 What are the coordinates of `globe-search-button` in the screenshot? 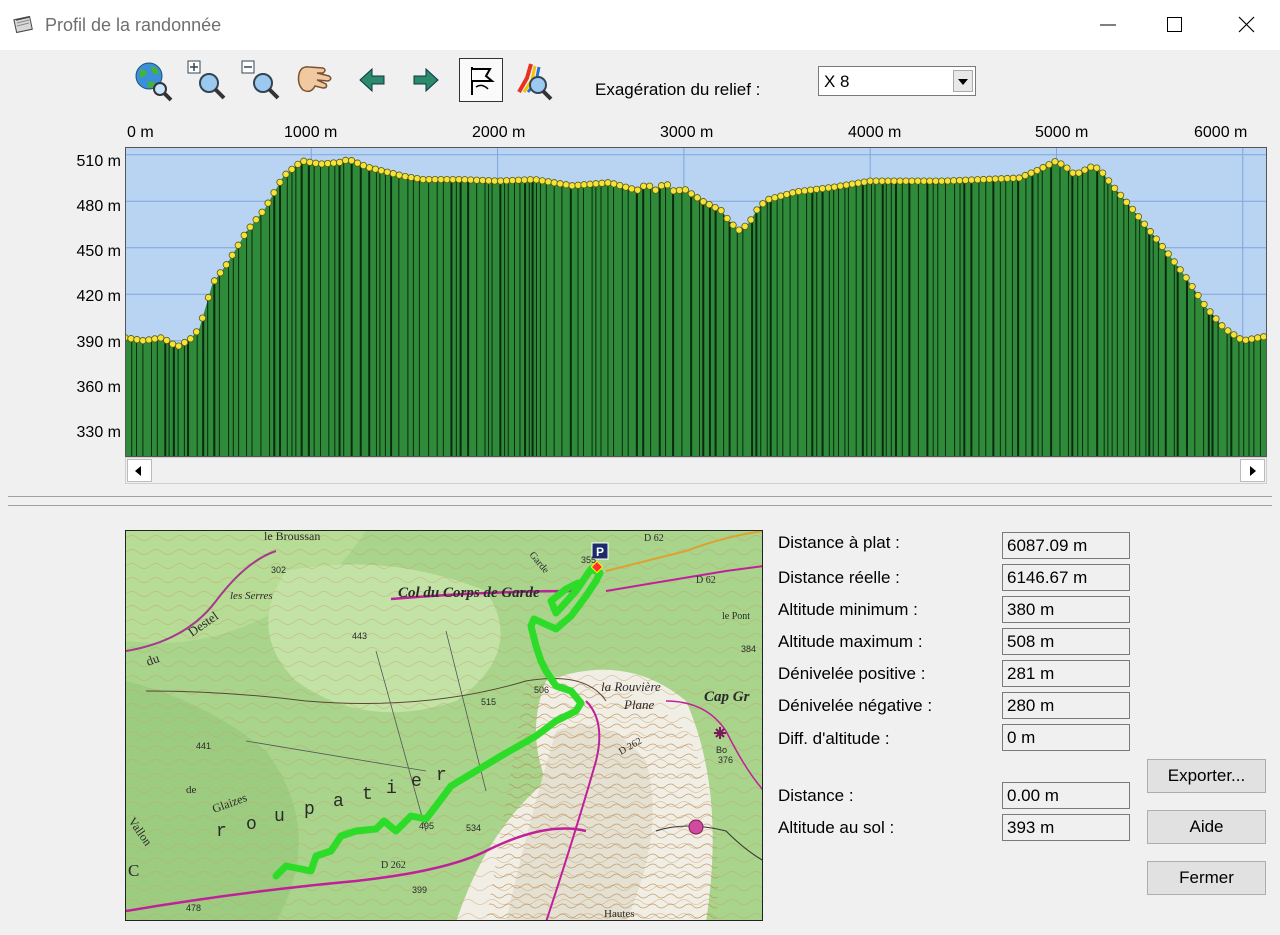 It's located at (153, 80).